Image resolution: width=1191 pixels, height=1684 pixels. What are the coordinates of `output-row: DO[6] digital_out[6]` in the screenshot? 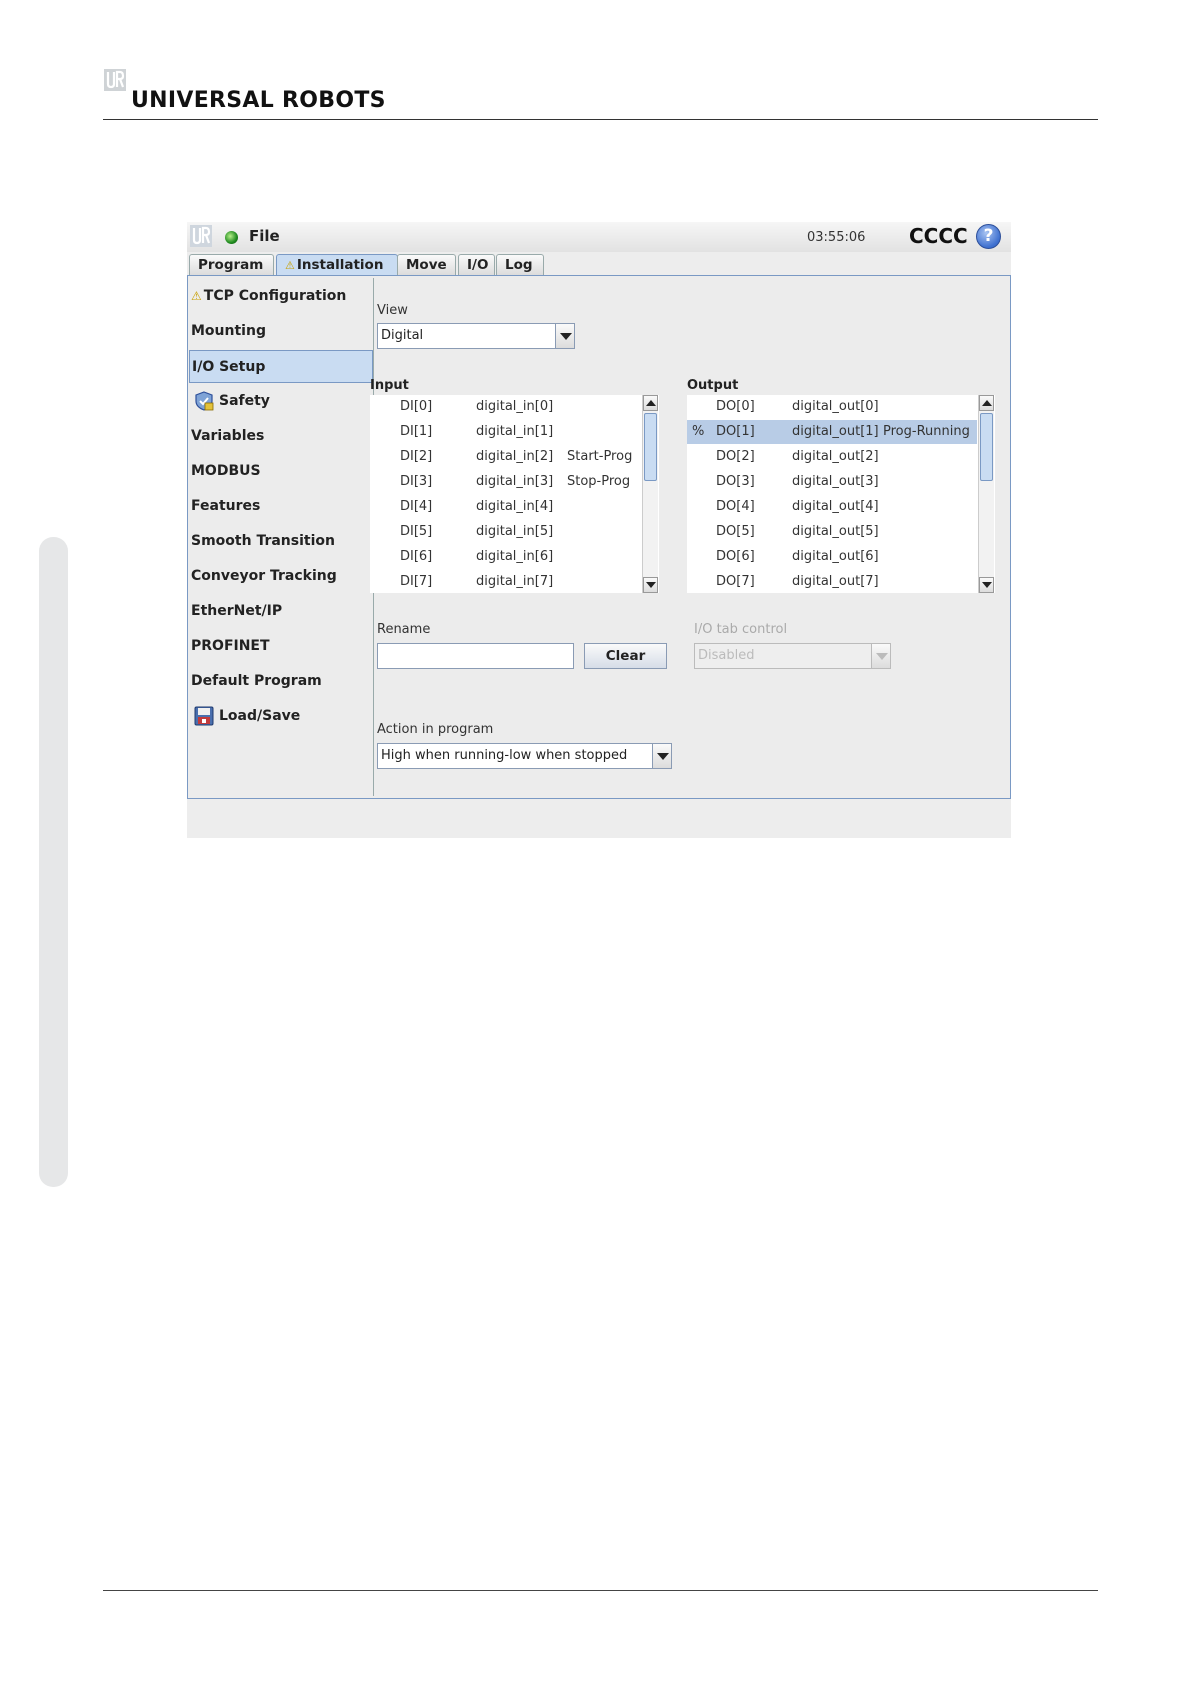 It's located at (832, 557).